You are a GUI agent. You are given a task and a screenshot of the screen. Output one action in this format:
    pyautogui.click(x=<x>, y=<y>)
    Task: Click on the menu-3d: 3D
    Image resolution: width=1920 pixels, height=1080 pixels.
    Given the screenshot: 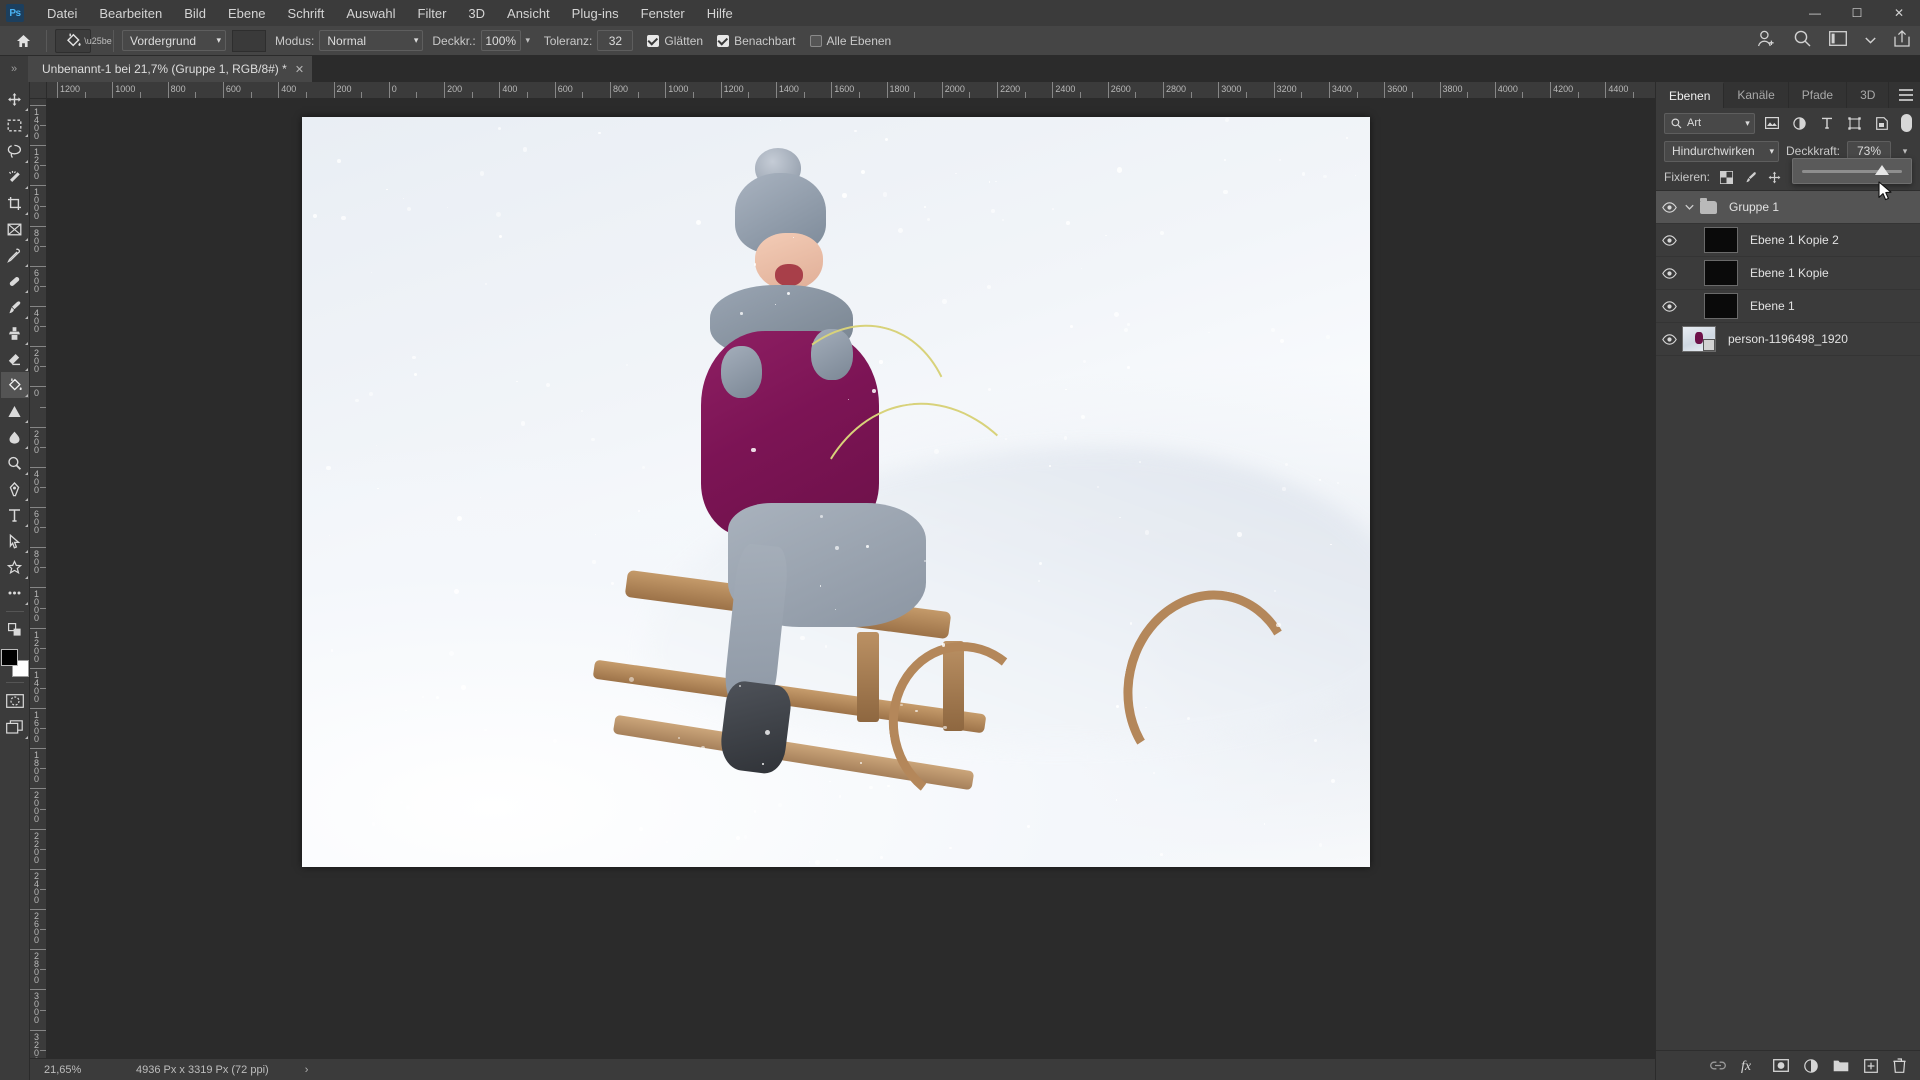 What is the action you would take?
    pyautogui.click(x=476, y=13)
    